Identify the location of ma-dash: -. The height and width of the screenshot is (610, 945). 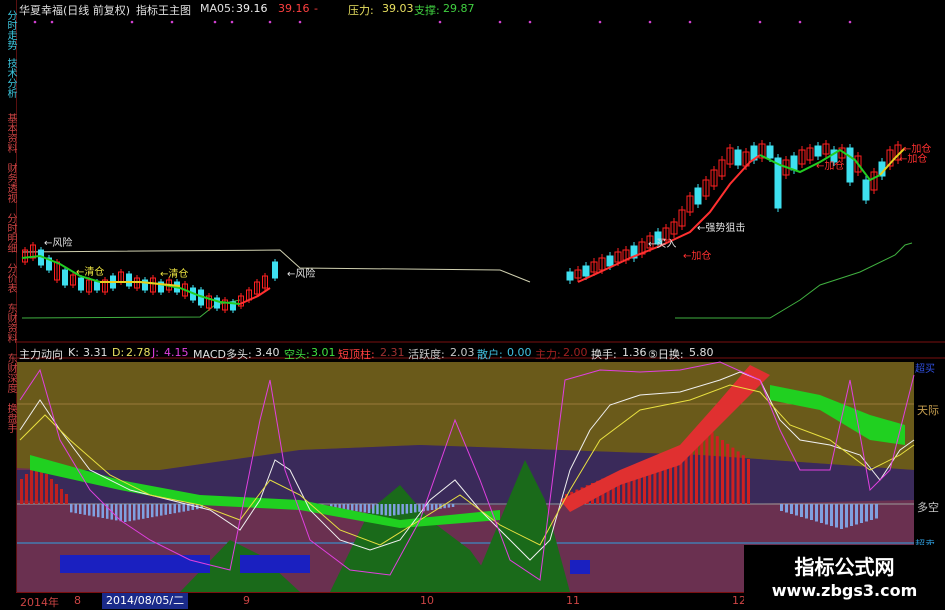
(316, 8).